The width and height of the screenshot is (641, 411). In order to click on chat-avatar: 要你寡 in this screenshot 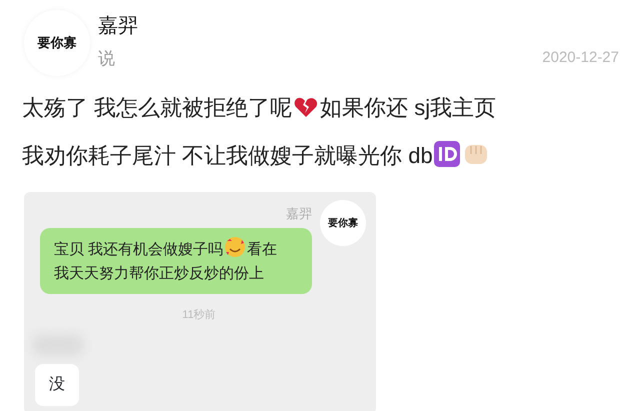, I will do `click(343, 223)`.